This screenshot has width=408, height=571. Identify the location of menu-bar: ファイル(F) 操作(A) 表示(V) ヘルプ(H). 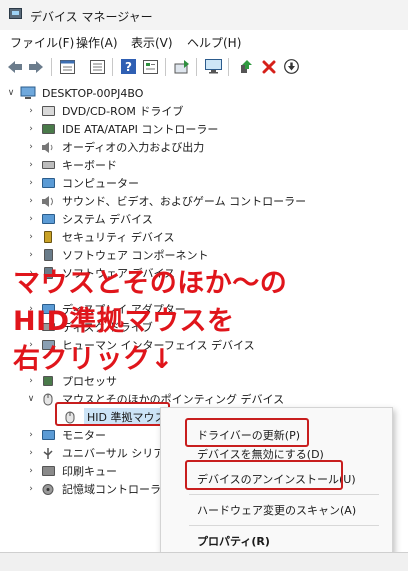
(204, 42).